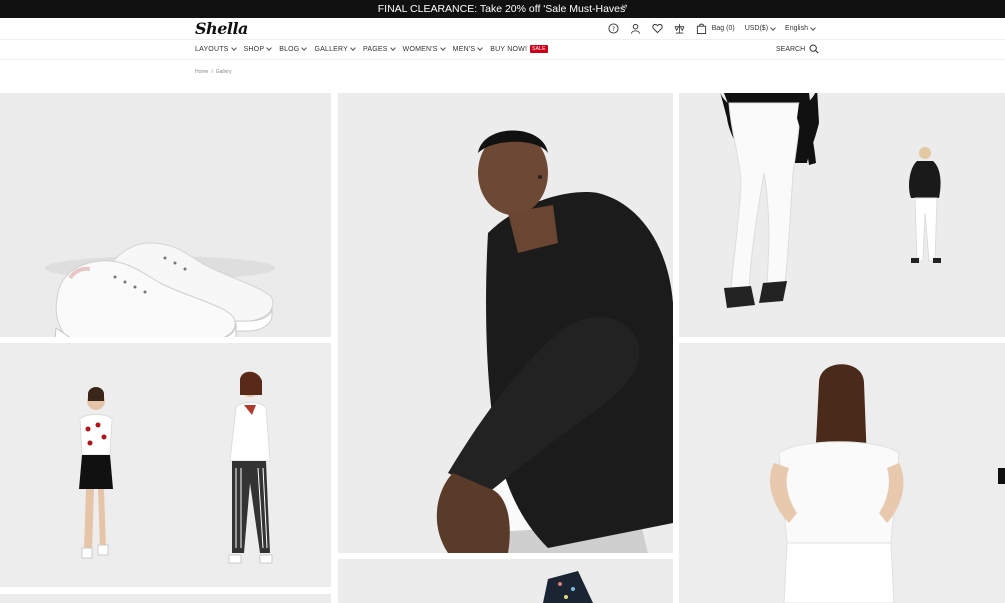 This screenshot has height=603, width=1005. Describe the element at coordinates (223, 72) in the screenshot. I see `breadcrumb-current: Gallery` at that location.